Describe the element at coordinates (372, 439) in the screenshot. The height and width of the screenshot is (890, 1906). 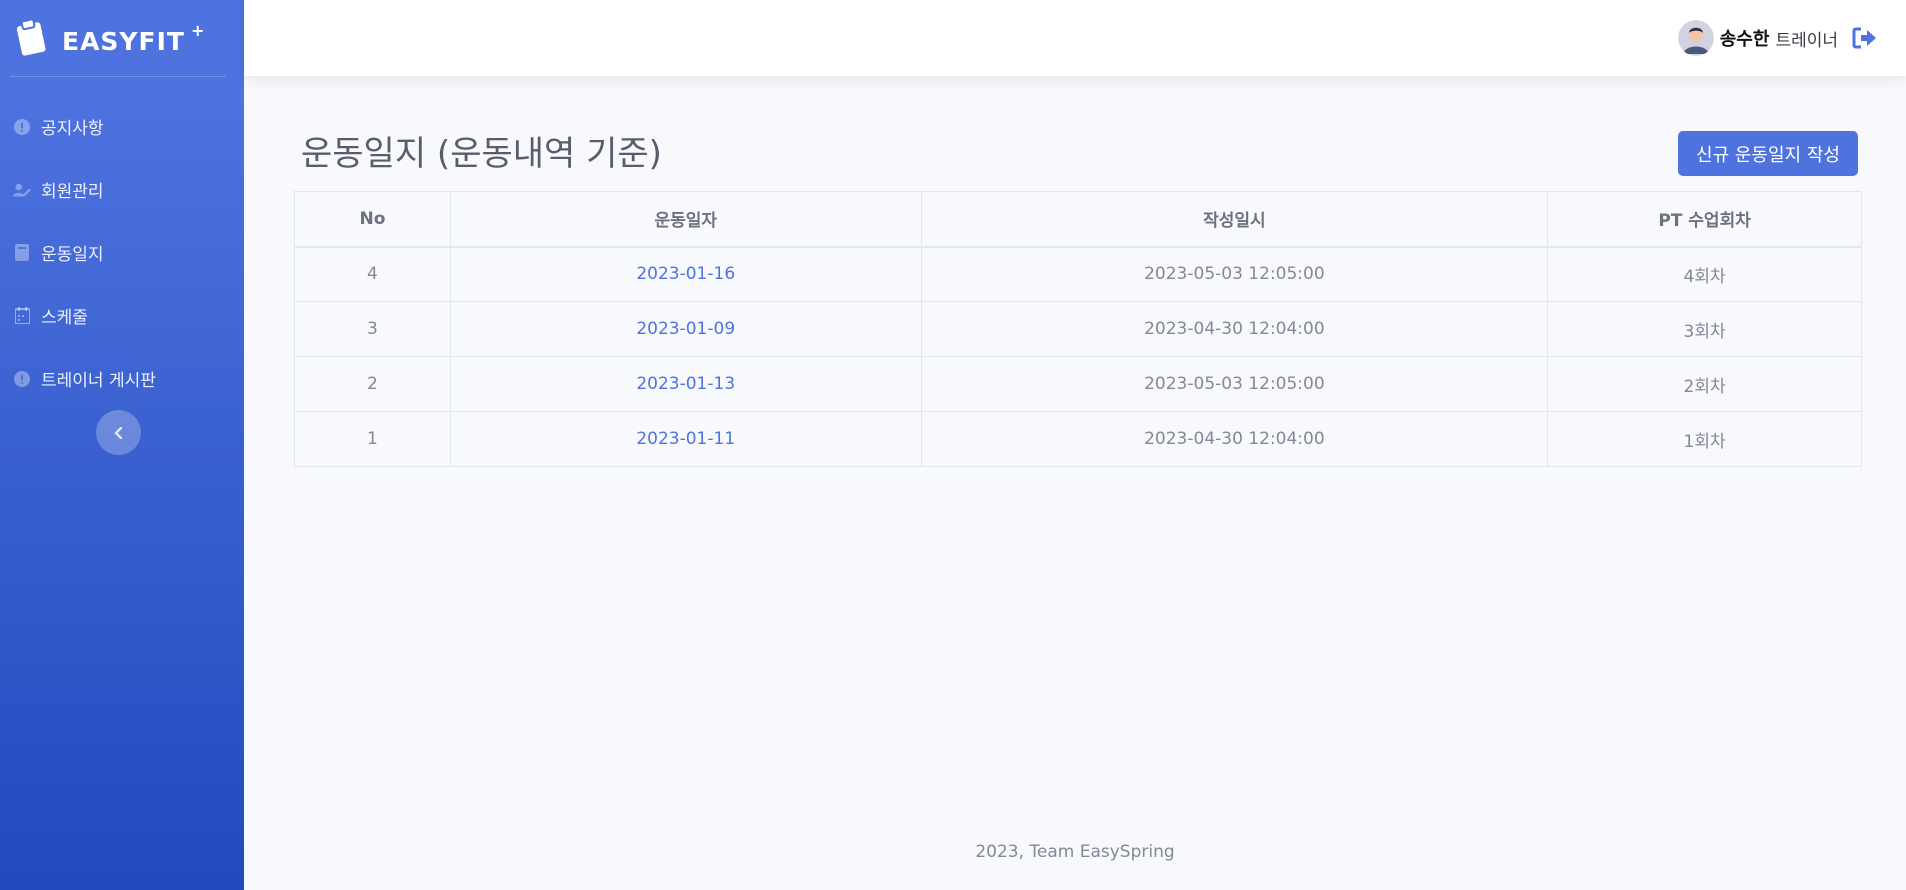
I see `cell-no: 1` at that location.